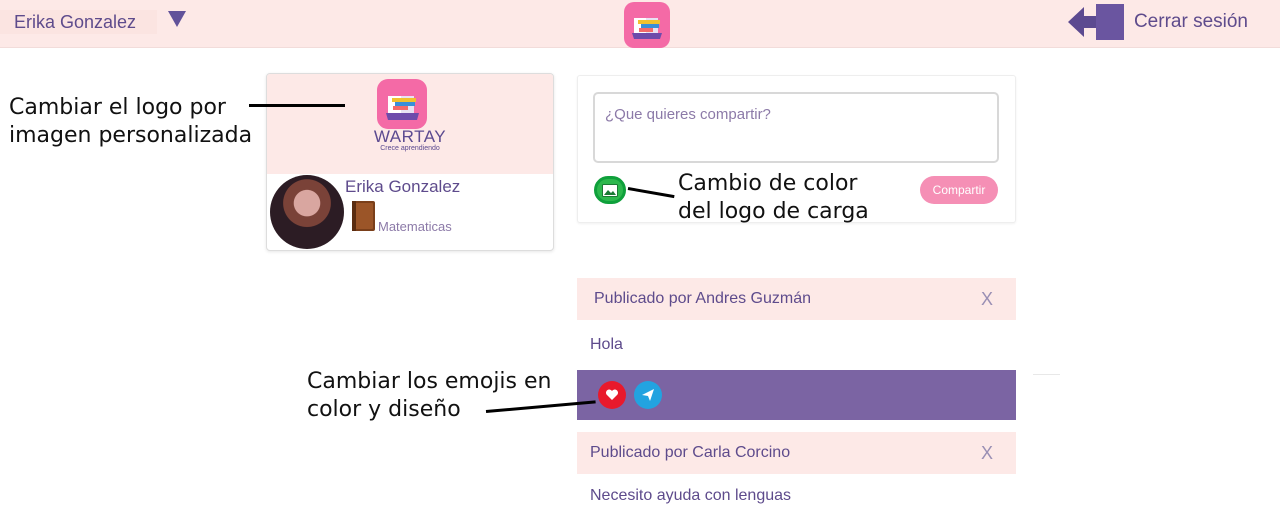 The width and height of the screenshot is (1280, 518). I want to click on brand-logo-icon, so click(402, 104).